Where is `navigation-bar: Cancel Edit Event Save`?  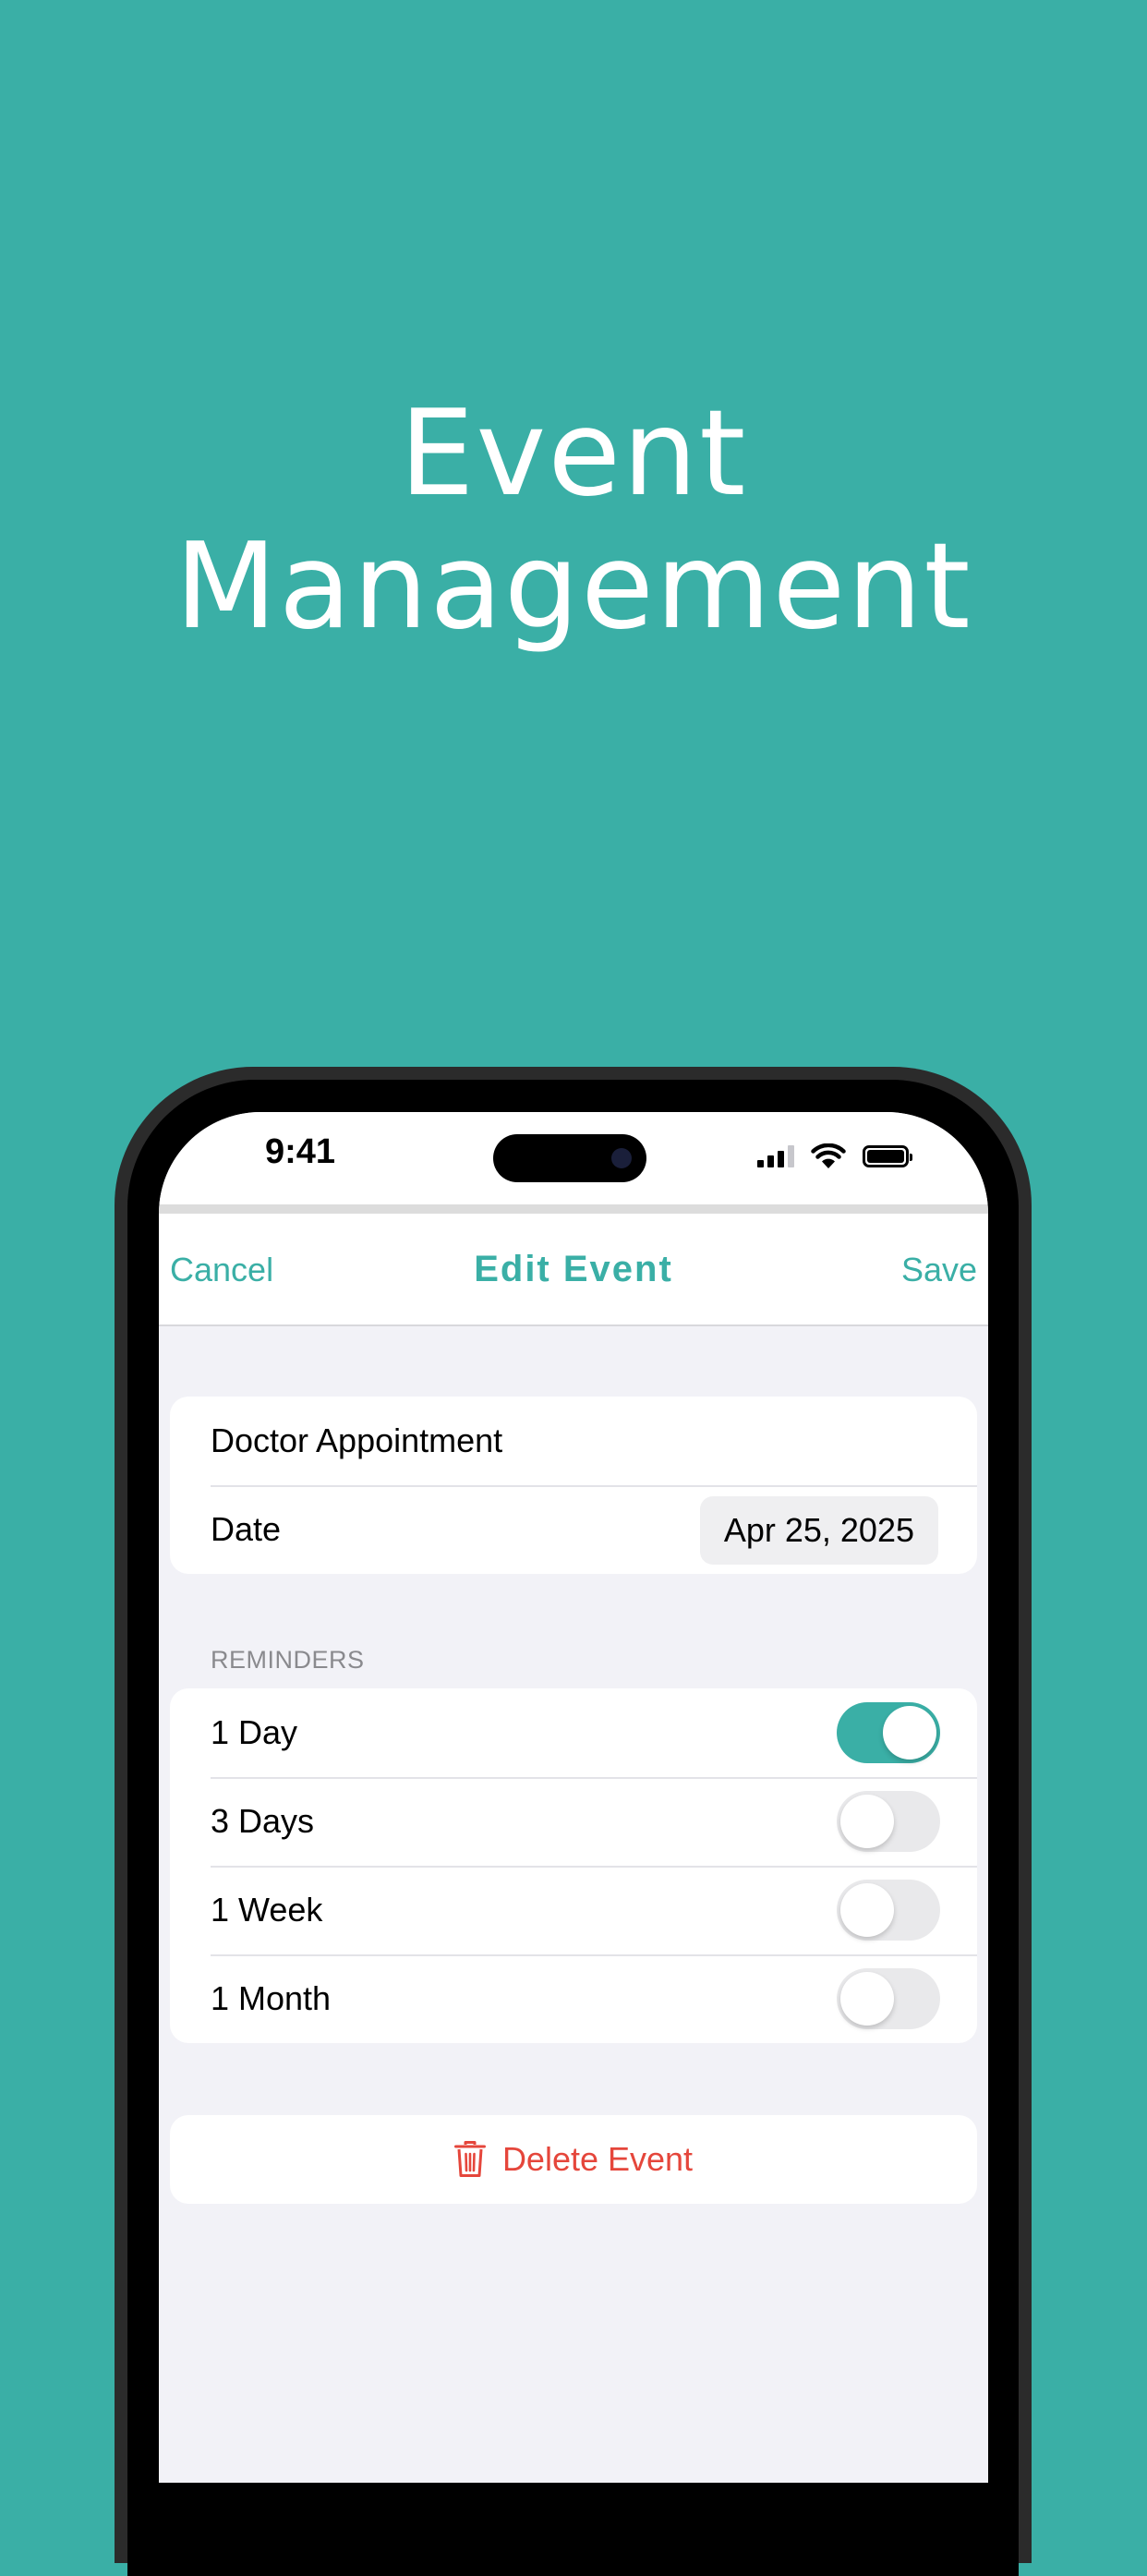 navigation-bar: Cancel Edit Event Save is located at coordinates (573, 1270).